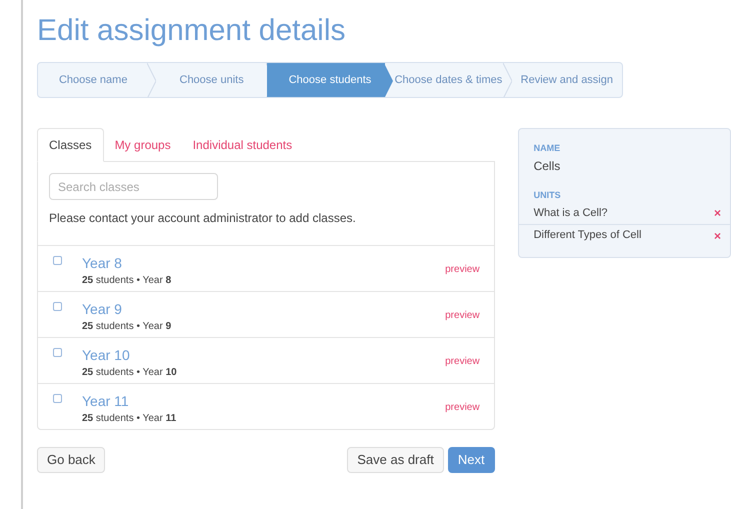 Image resolution: width=731 pixels, height=509 pixels. Describe the element at coordinates (93, 80) in the screenshot. I see `step-tab: Choose name` at that location.